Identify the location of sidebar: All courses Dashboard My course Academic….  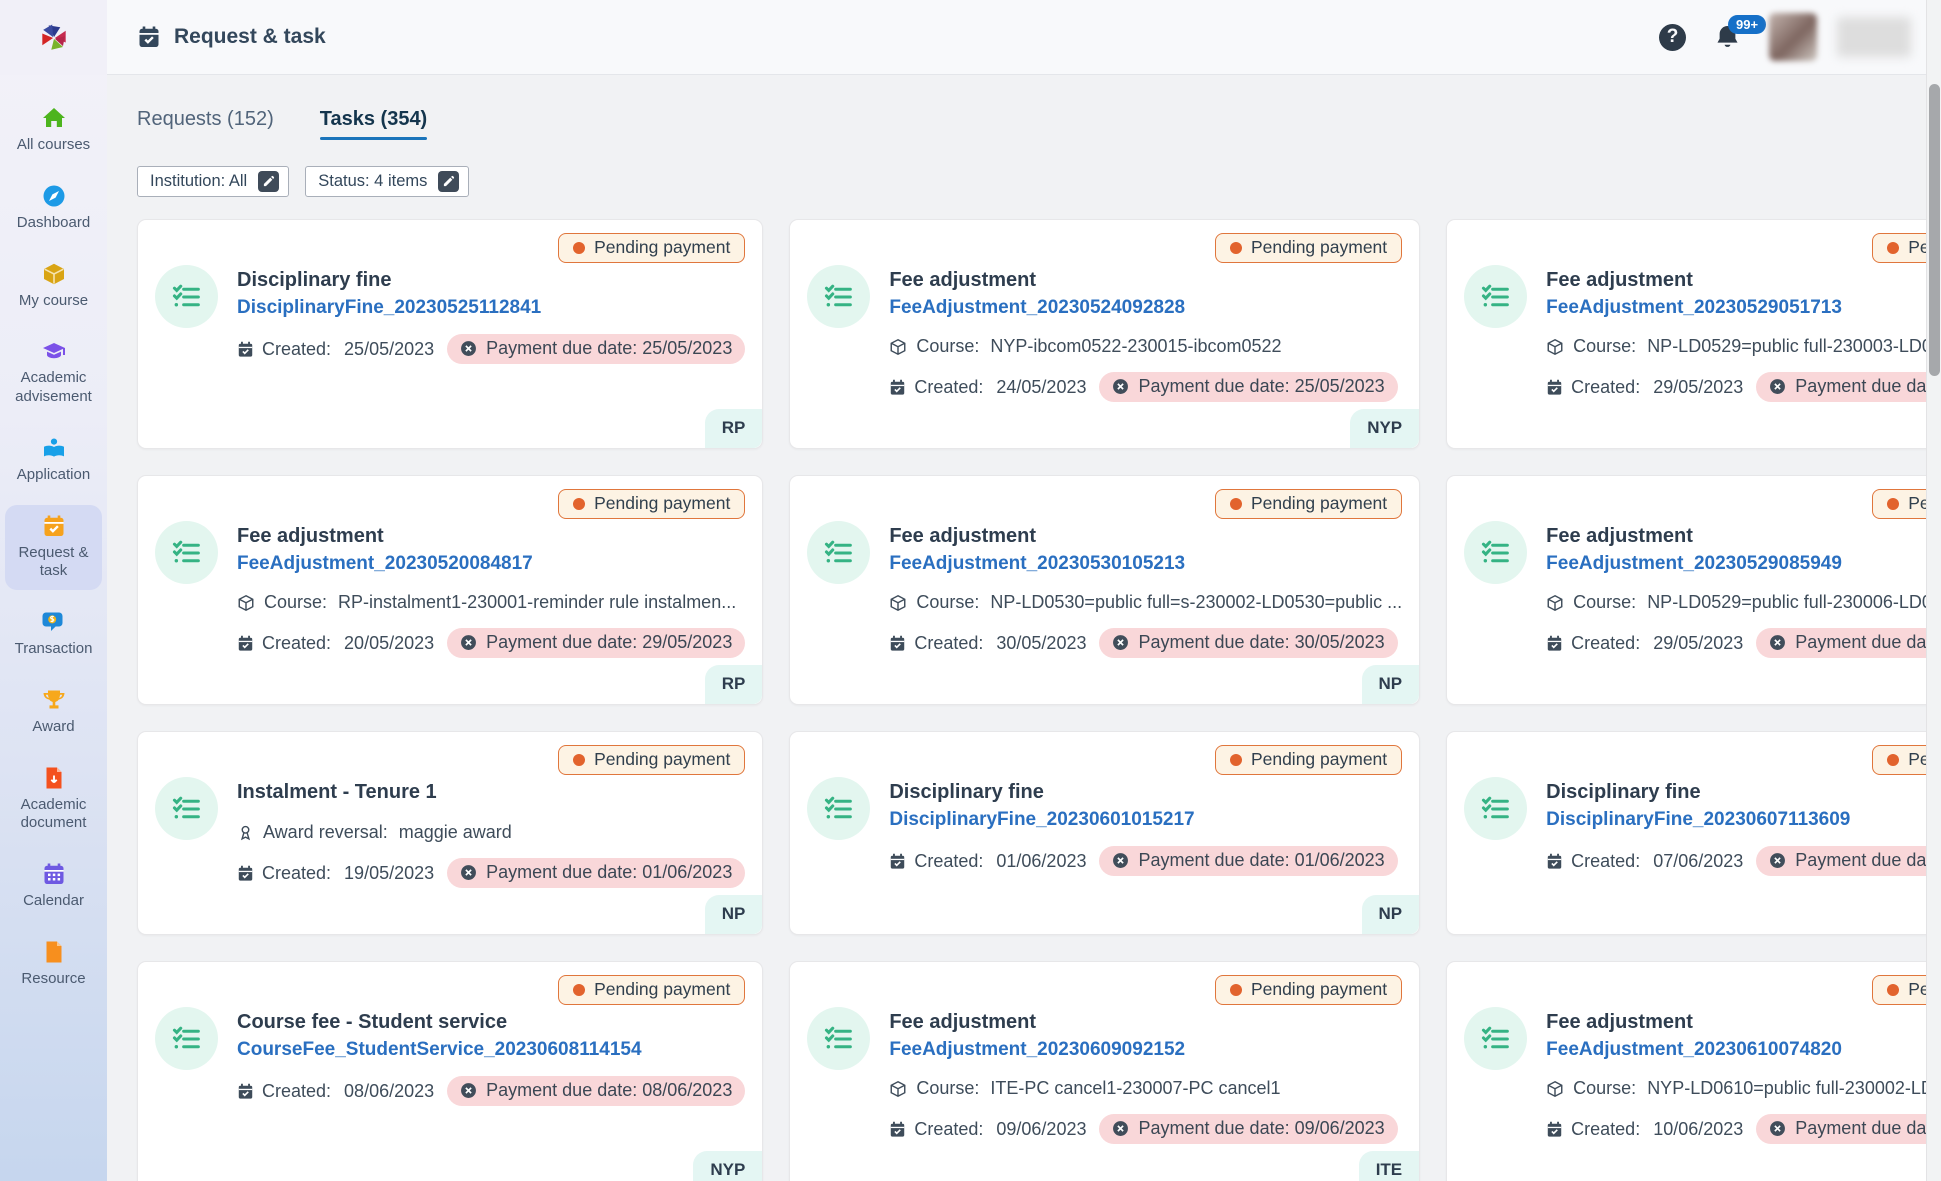
(53, 590).